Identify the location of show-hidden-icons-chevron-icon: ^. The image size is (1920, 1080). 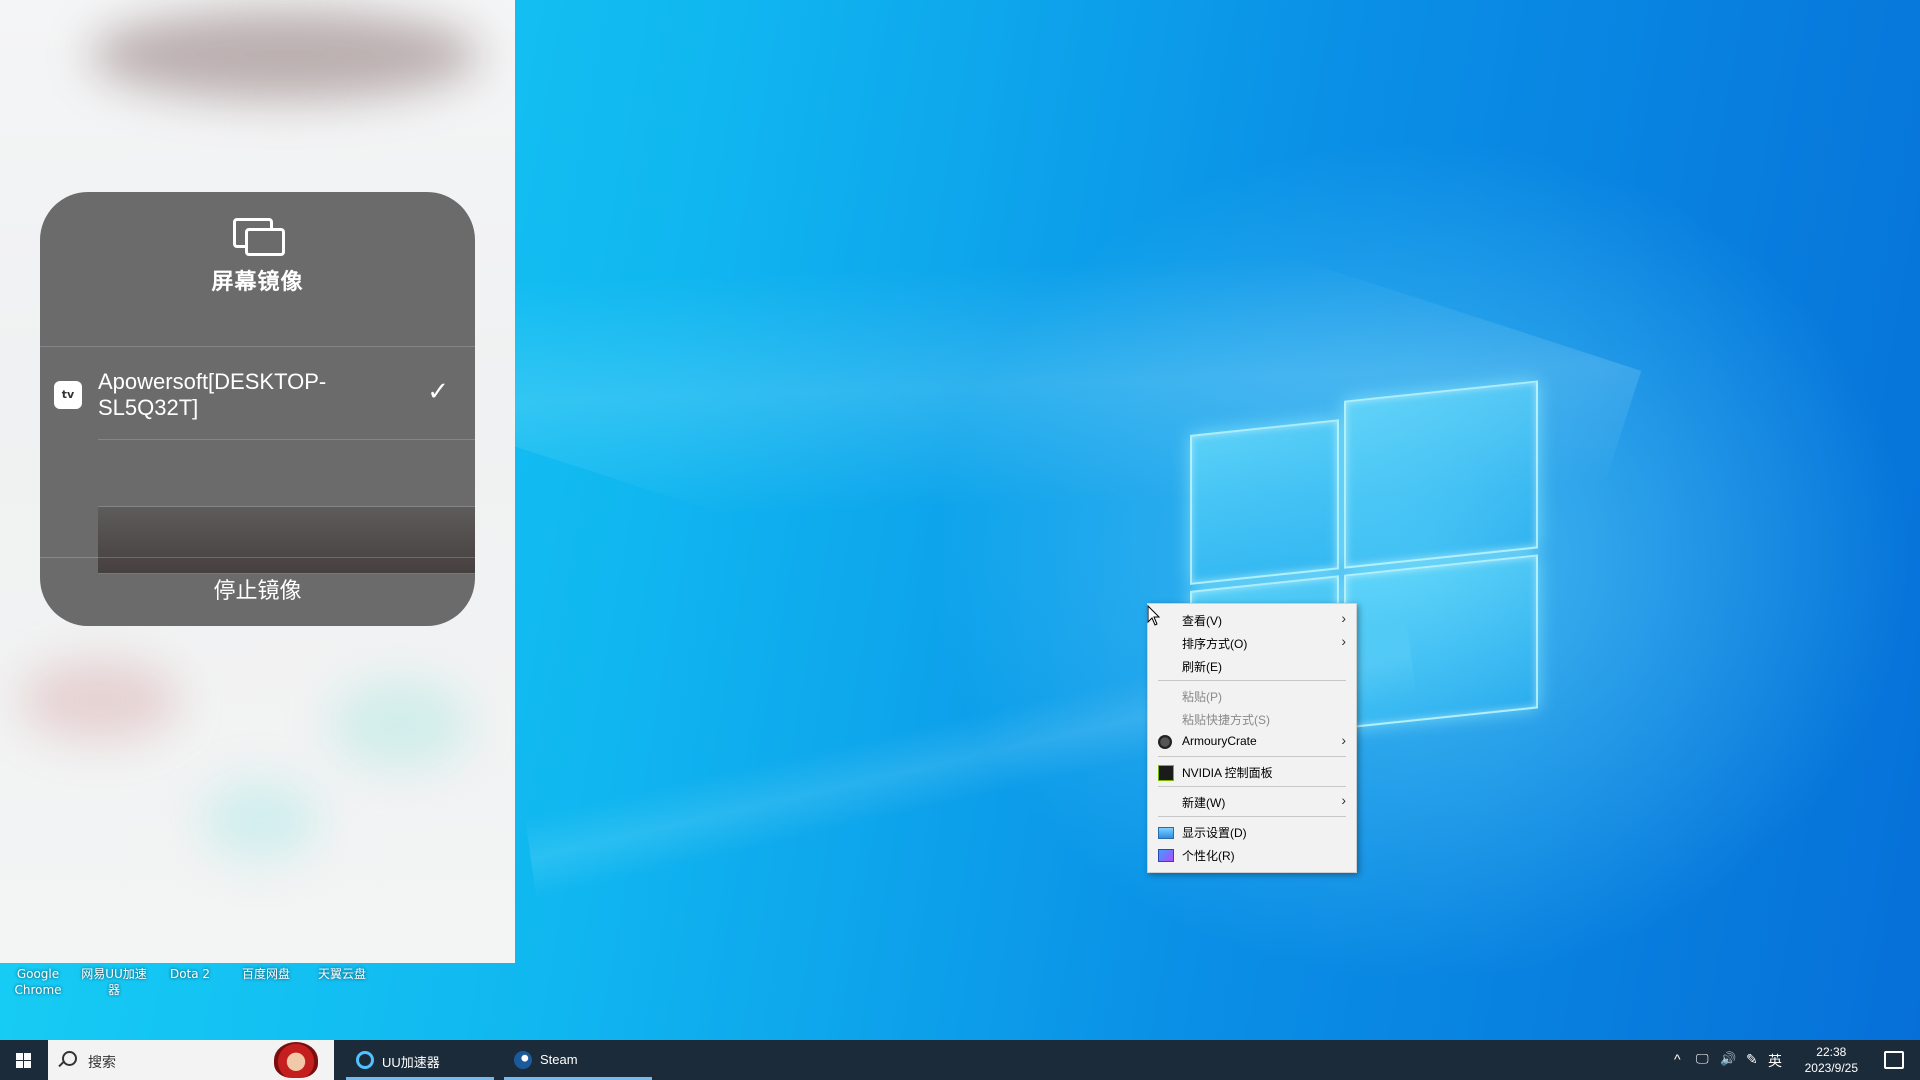
(1677, 1059).